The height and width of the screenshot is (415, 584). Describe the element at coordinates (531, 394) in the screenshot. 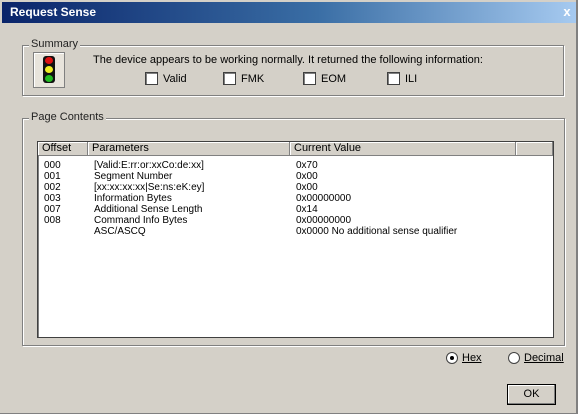

I see `ok-button: OK` at that location.